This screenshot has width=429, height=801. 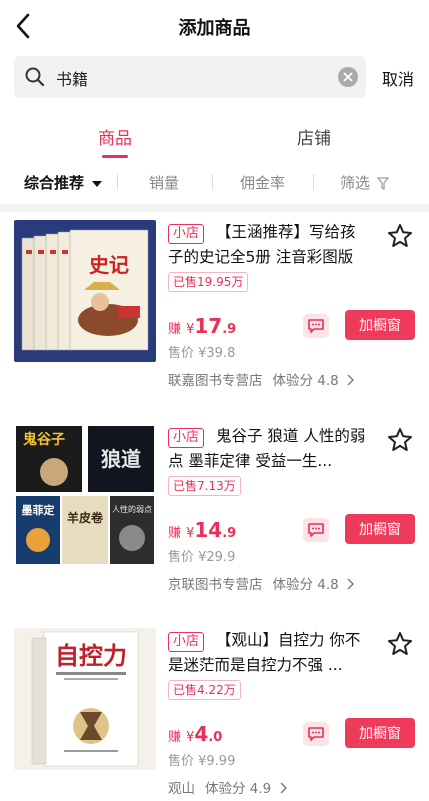 I want to click on cover-title: 人性的弱点, so click(x=132, y=509).